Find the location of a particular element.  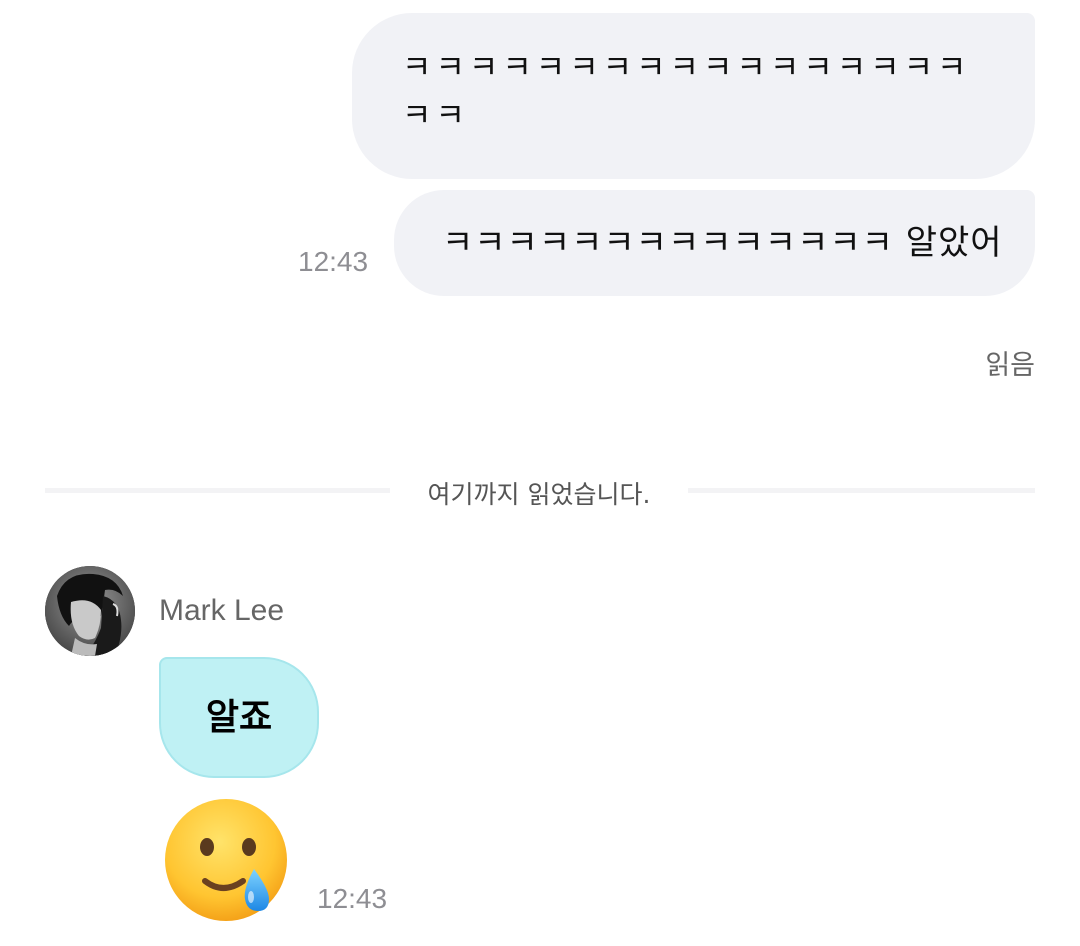

message-text: ㅋㅋㅋㅋㅋㅋㅋㅋㅋㅋㅋㅋㅋㅋㅋㅋㅋㅋㅋ is located at coordinates (686, 91).